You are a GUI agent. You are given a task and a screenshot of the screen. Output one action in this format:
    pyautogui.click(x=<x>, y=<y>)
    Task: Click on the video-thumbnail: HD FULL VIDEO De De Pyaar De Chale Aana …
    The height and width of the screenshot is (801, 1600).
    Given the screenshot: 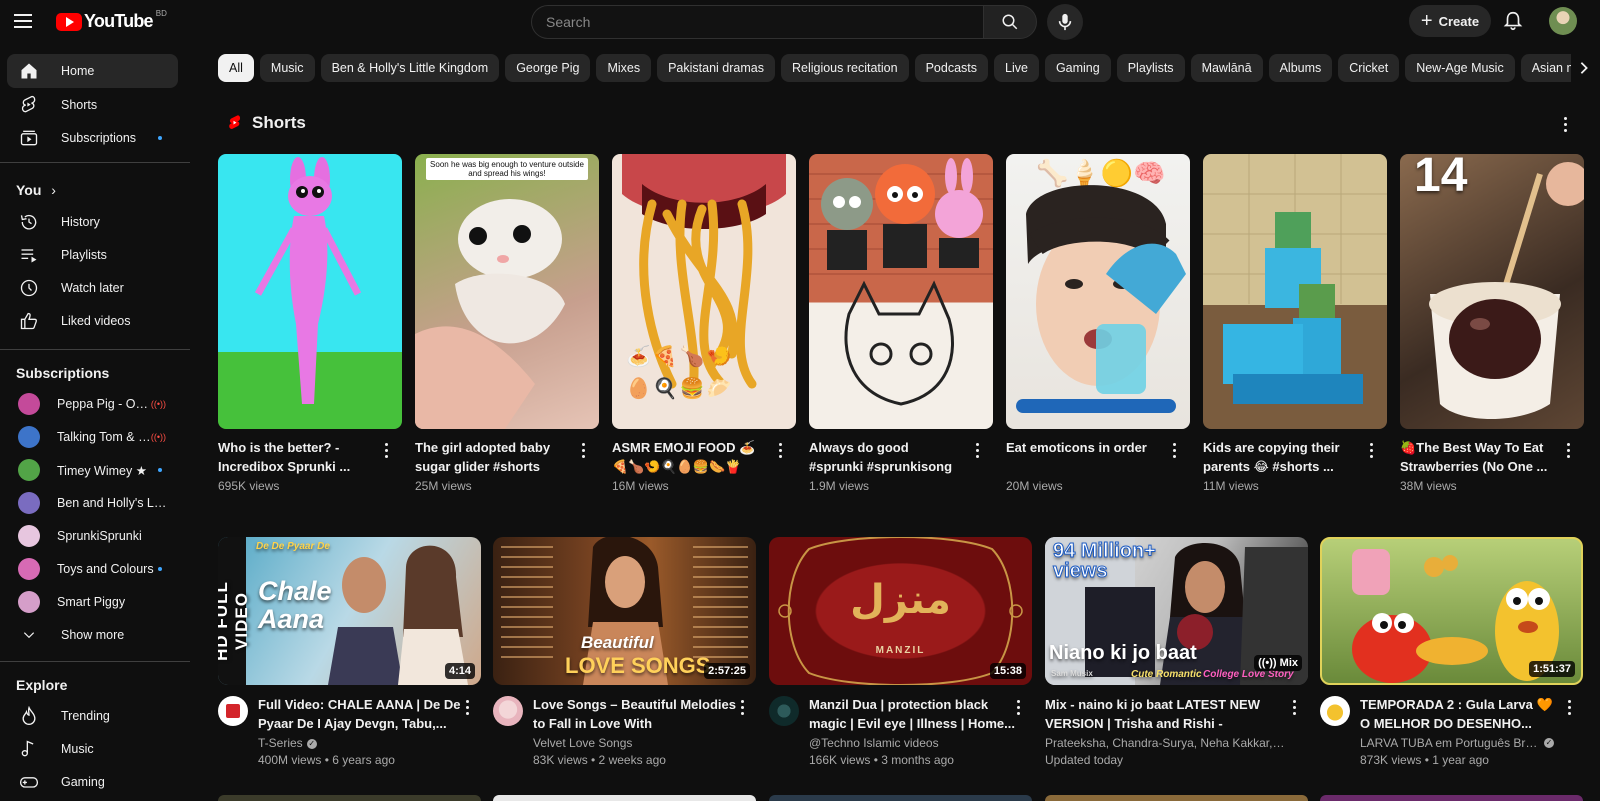 What is the action you would take?
    pyautogui.click(x=349, y=611)
    